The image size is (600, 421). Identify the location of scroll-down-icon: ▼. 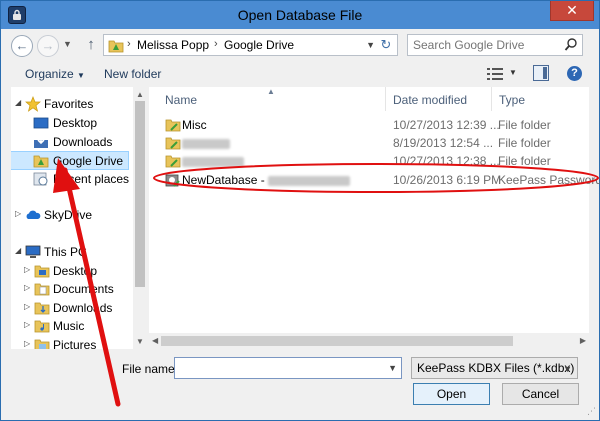
(140, 341).